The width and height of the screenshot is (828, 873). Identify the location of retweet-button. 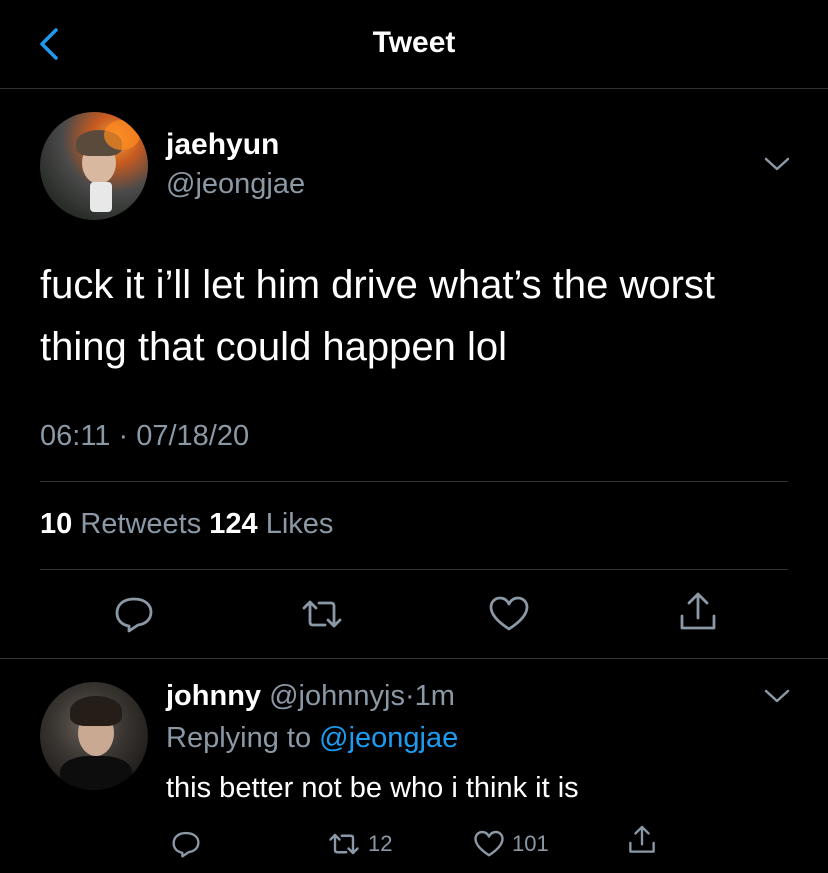
(322, 616).